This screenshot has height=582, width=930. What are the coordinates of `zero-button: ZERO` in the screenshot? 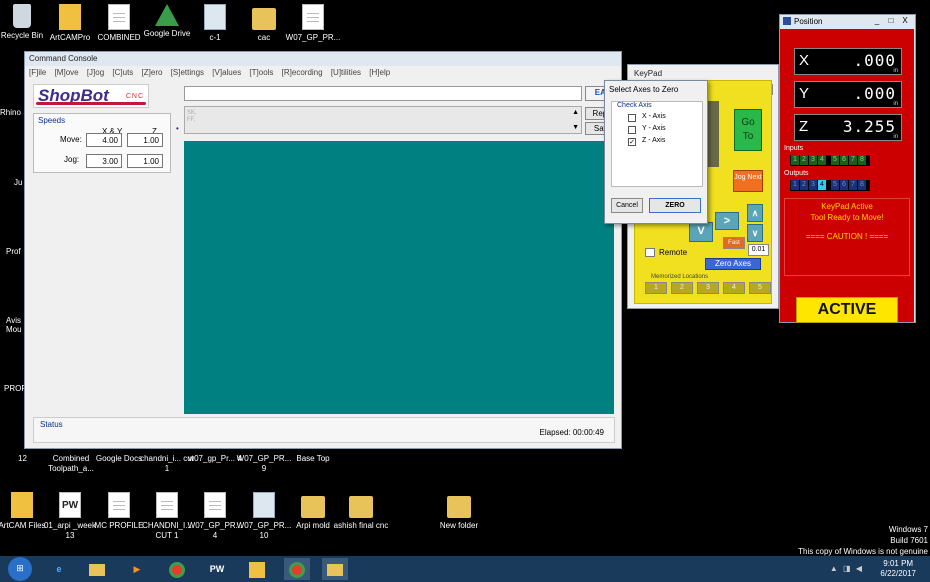 It's located at (675, 205).